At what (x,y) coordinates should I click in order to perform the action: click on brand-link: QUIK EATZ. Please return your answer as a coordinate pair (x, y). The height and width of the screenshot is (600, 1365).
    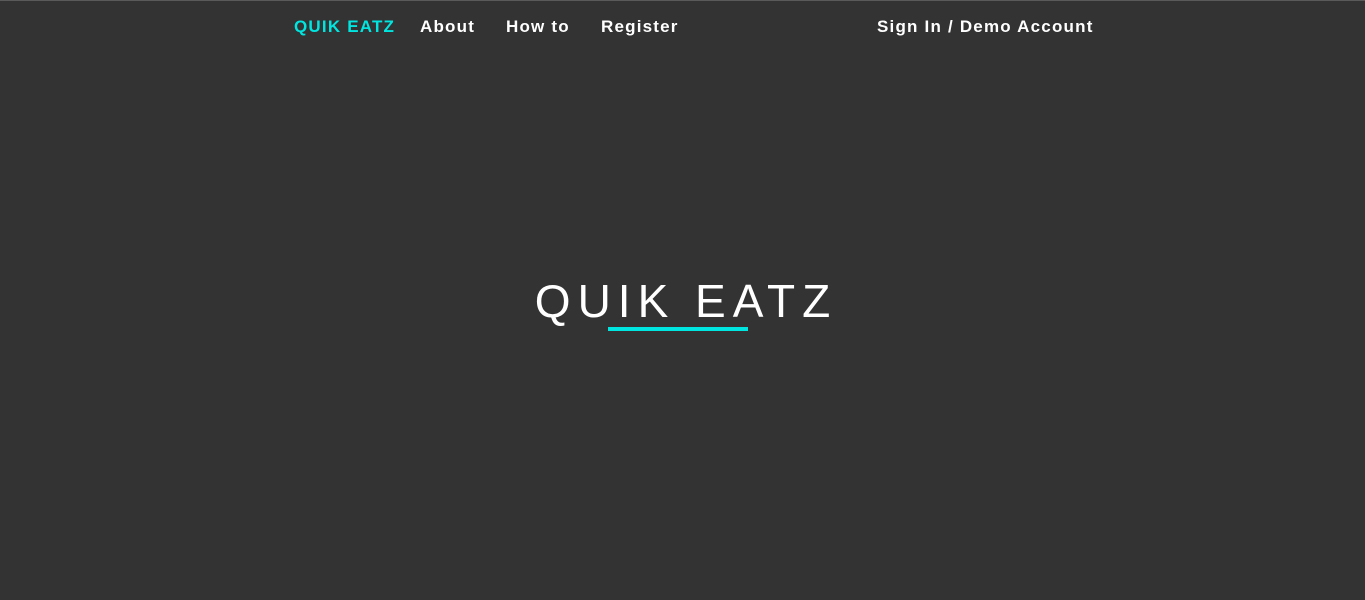
    Looking at the image, I should click on (344, 27).